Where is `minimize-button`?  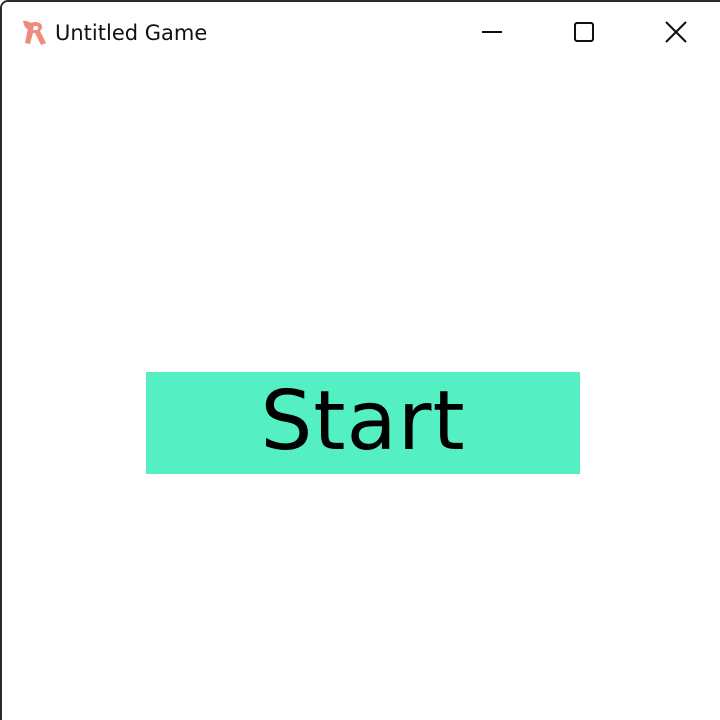 minimize-button is located at coordinates (492, 32).